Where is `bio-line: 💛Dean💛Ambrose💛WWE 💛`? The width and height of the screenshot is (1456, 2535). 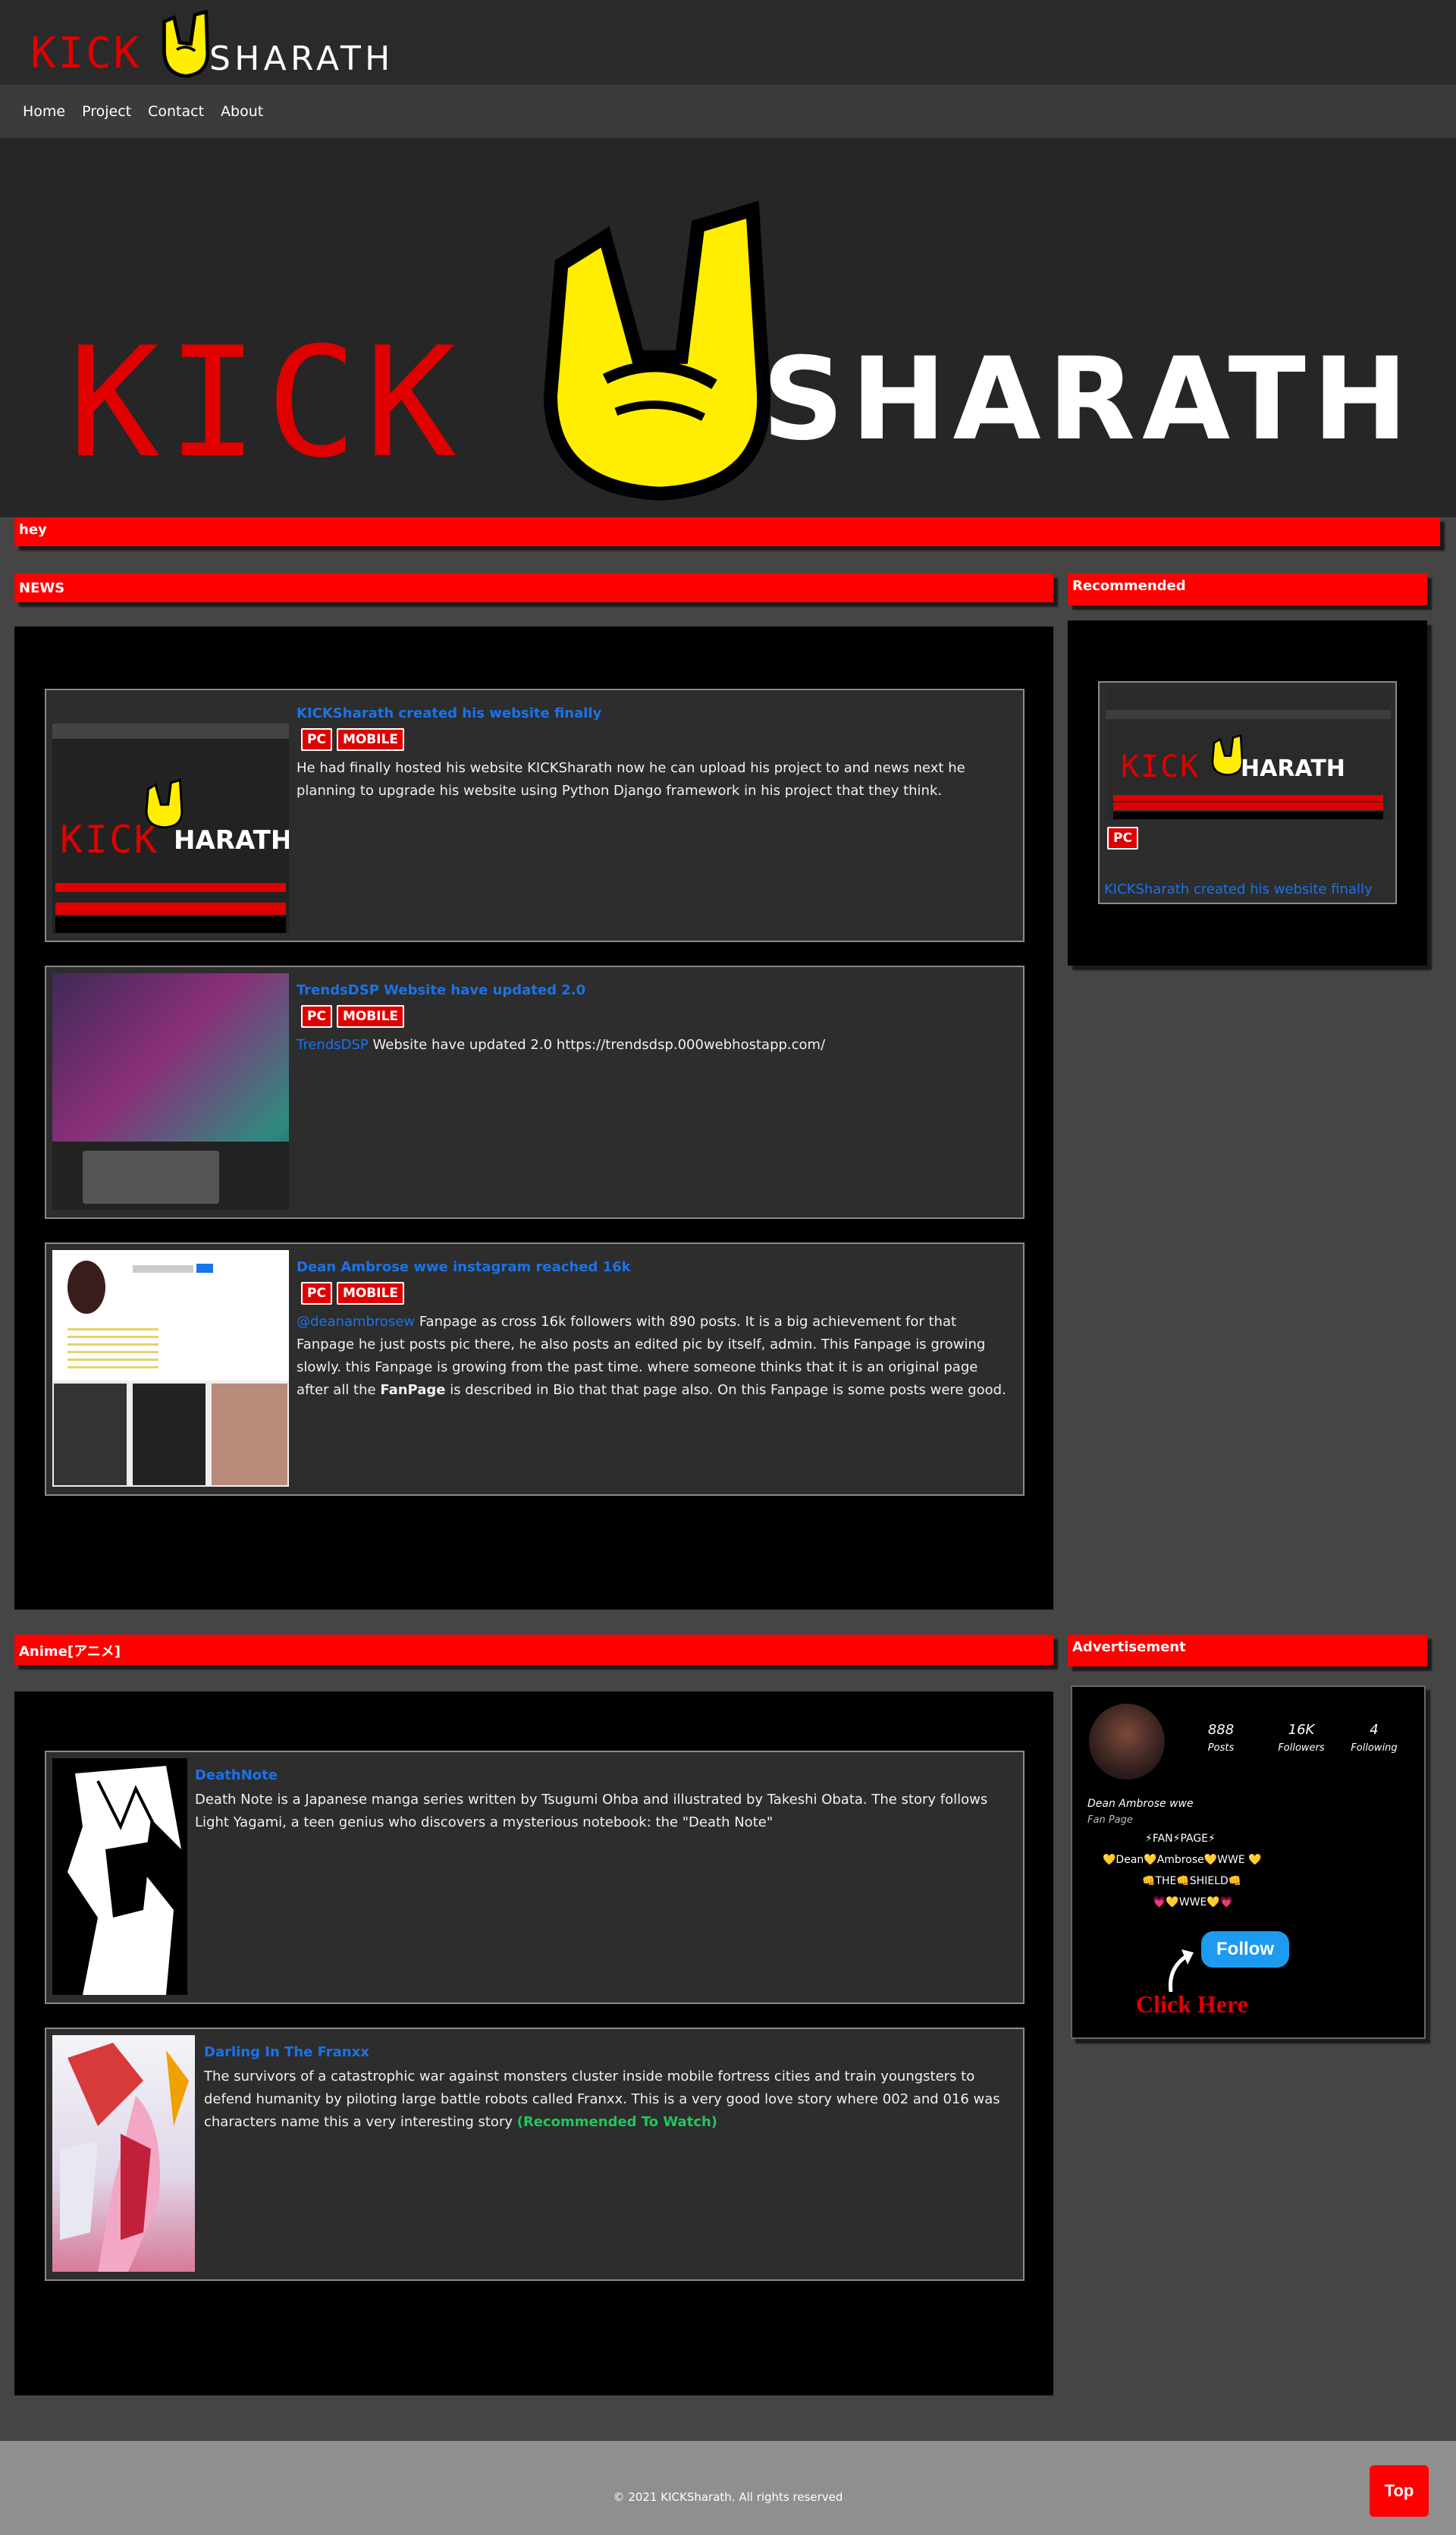 bio-line: 💛Dean💛Ambrose💛WWE 💛 is located at coordinates (1182, 1860).